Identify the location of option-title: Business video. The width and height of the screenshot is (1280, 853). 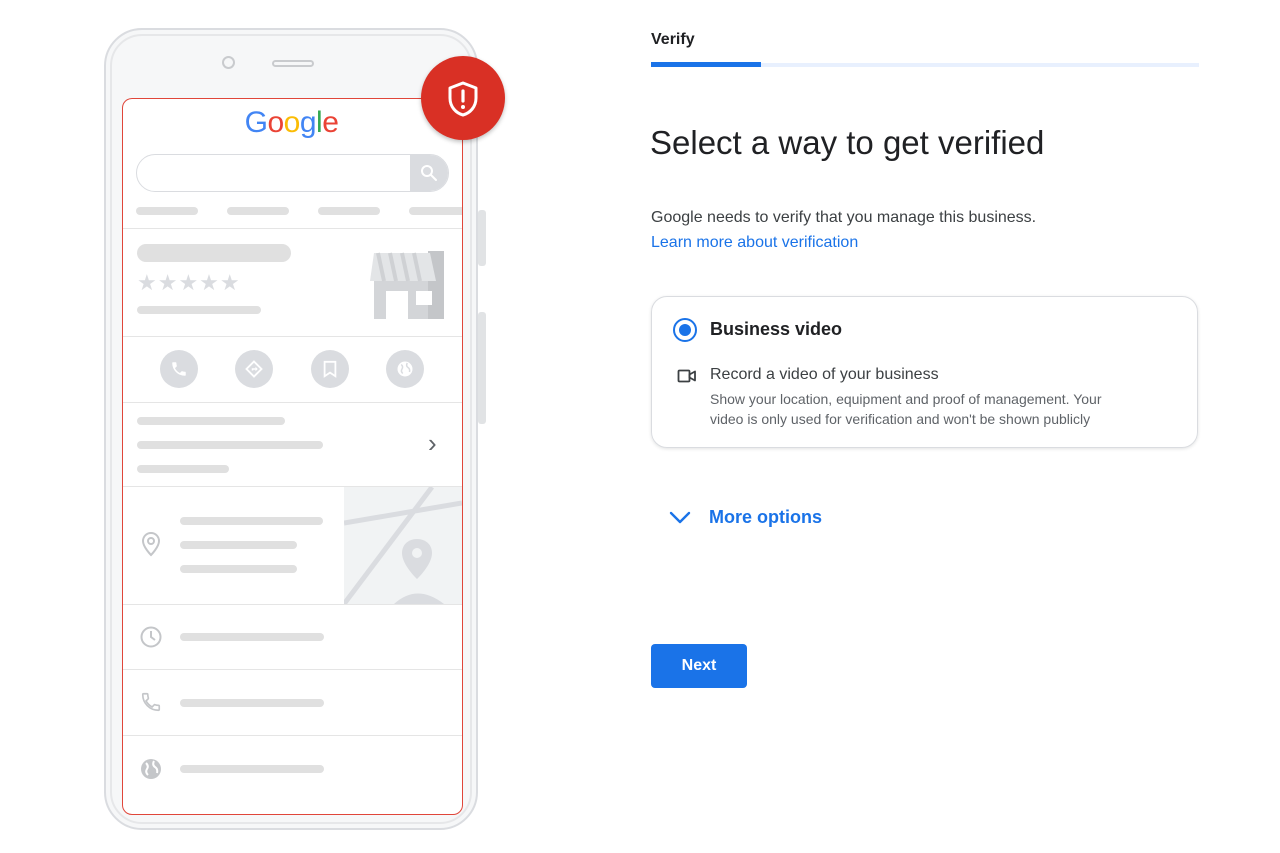
(776, 329).